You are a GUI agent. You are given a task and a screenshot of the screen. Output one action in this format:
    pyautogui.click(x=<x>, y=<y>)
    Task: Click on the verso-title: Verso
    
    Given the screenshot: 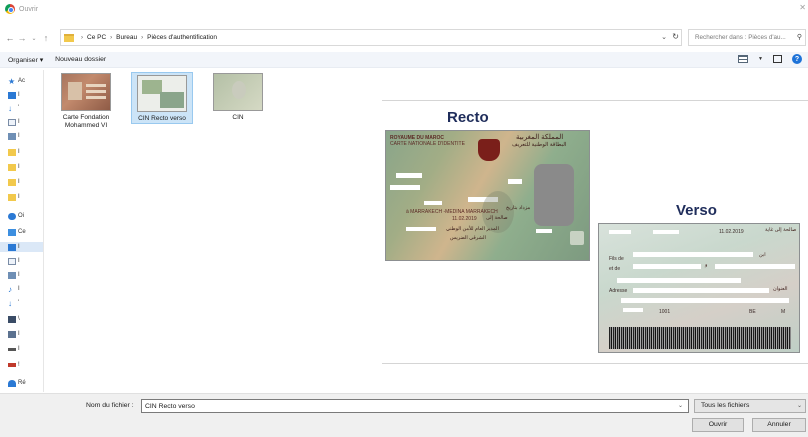 What is the action you would take?
    pyautogui.click(x=696, y=210)
    